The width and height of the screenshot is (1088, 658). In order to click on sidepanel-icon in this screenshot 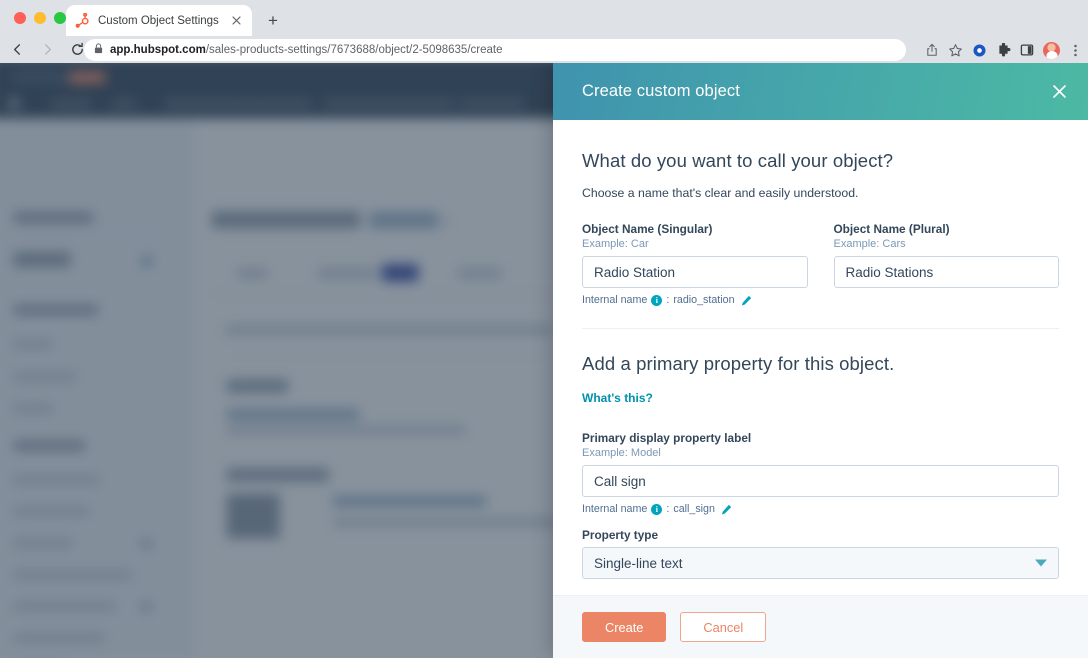, I will do `click(1027, 50)`.